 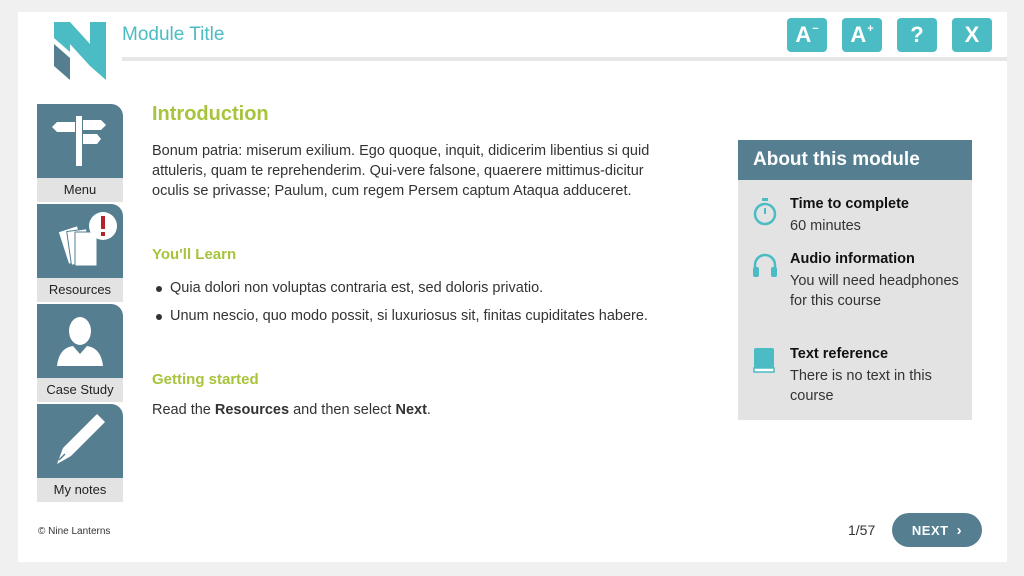 What do you see at coordinates (87, 239) in the screenshot?
I see `resources-alert-icon` at bounding box center [87, 239].